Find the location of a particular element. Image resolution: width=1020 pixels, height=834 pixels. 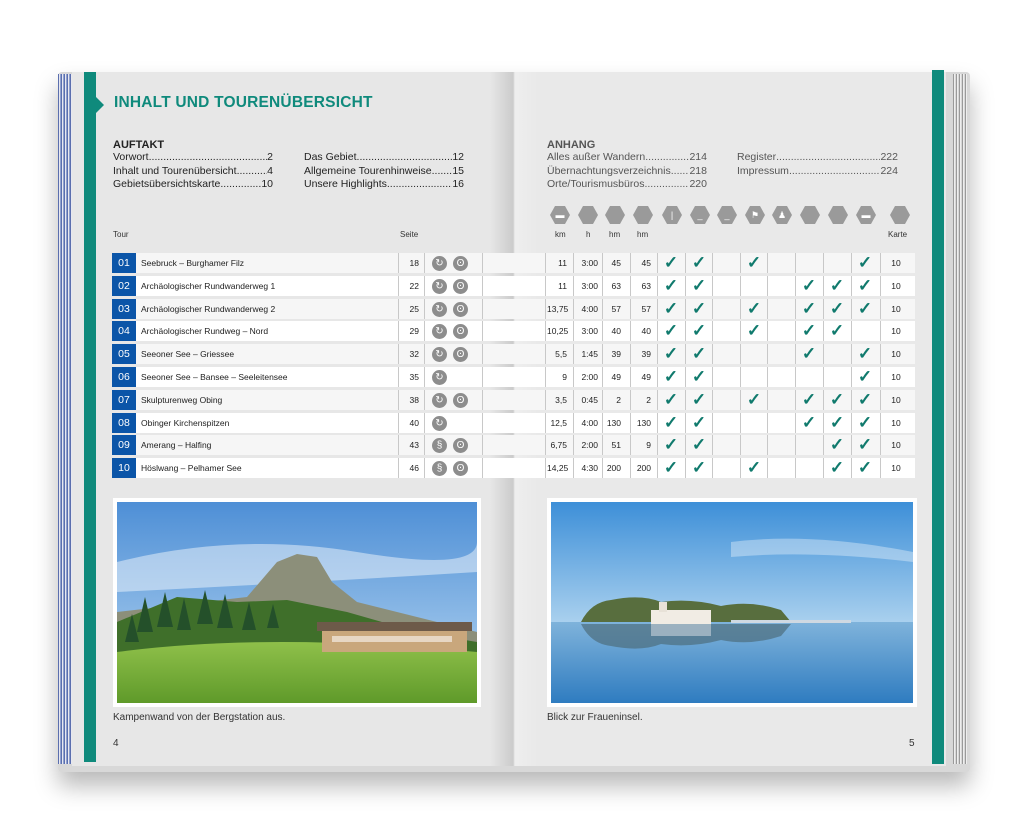

toc-entry: Inhalt und Tourenübersicht 4 is located at coordinates (193, 172).